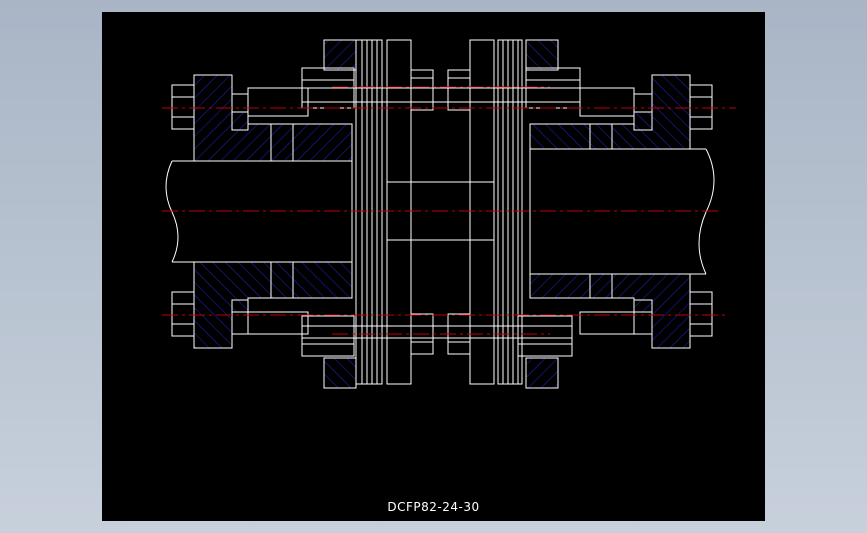 This screenshot has width=867, height=533. What do you see at coordinates (369, 212) in the screenshot?
I see `left-disc-pack` at bounding box center [369, 212].